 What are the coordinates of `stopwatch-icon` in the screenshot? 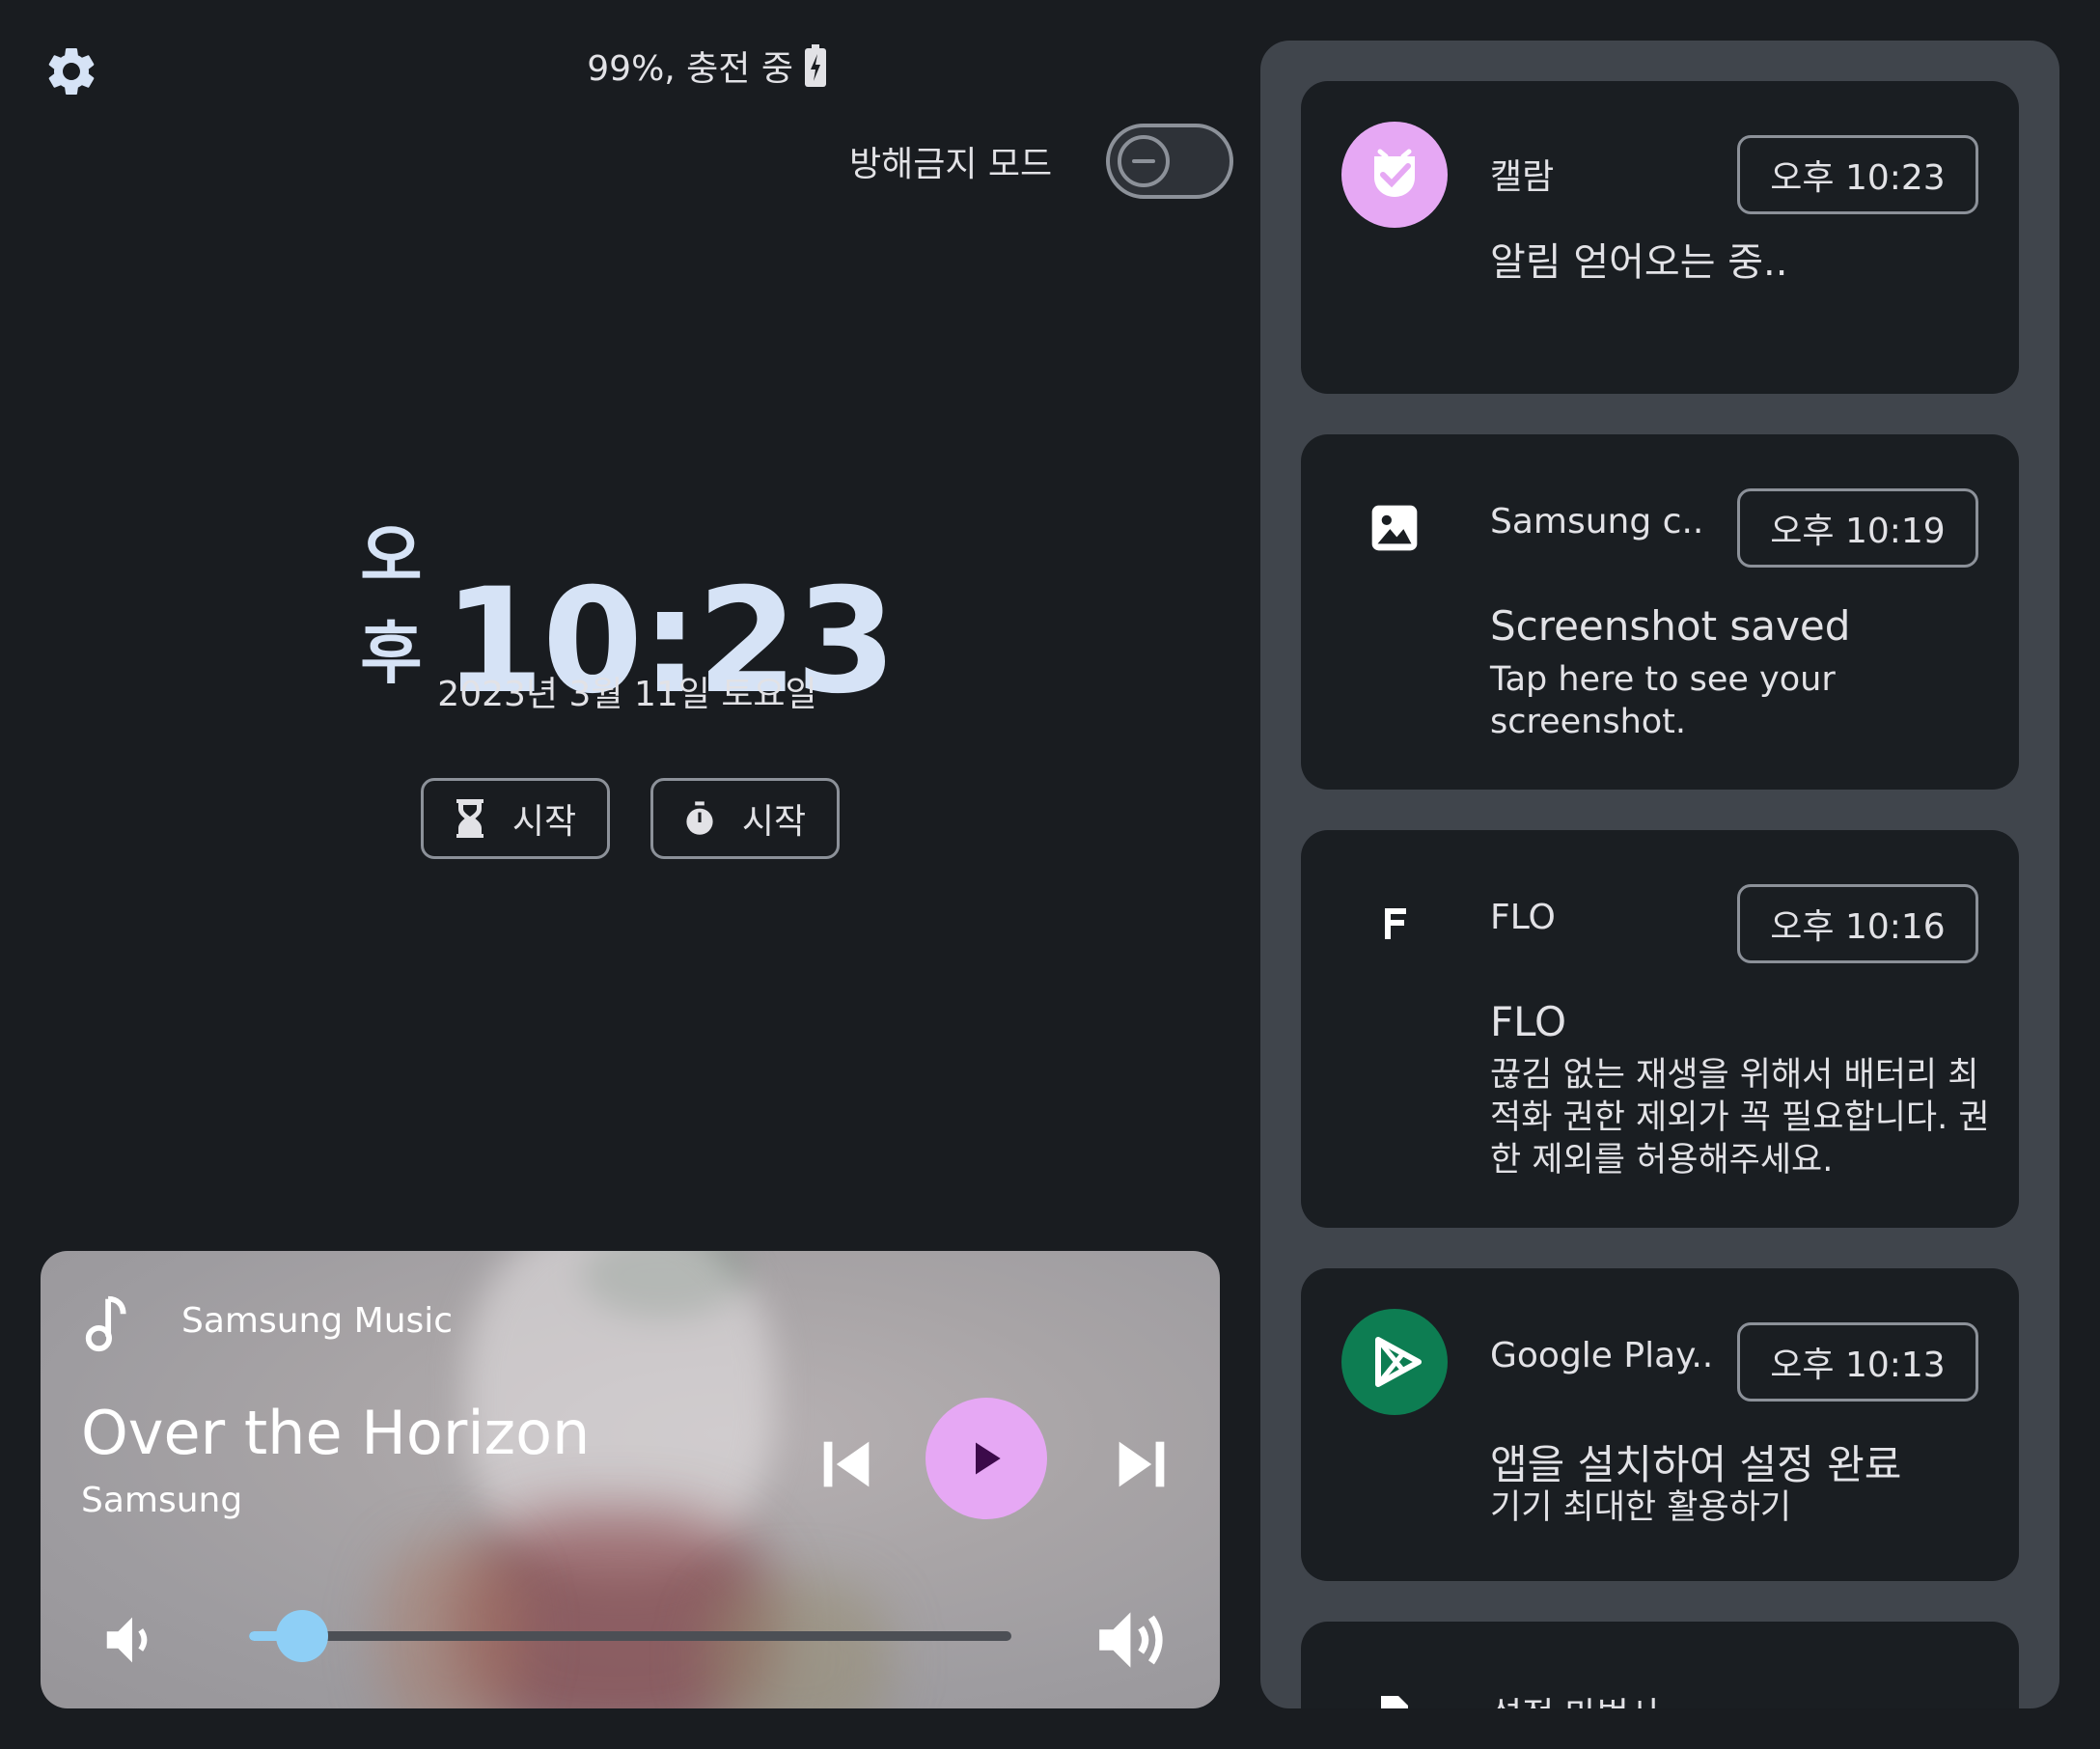 It's located at (699, 818).